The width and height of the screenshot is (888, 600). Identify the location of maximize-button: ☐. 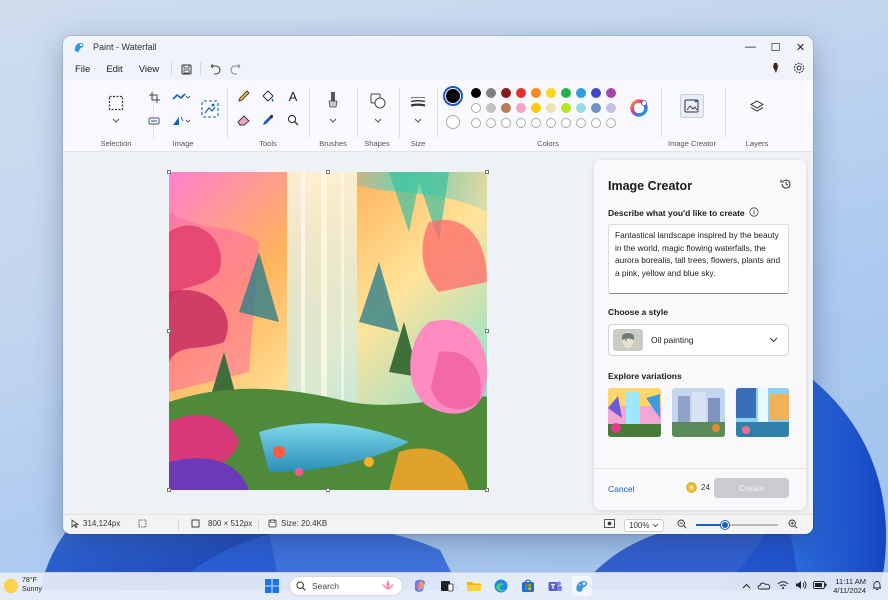
(775, 47).